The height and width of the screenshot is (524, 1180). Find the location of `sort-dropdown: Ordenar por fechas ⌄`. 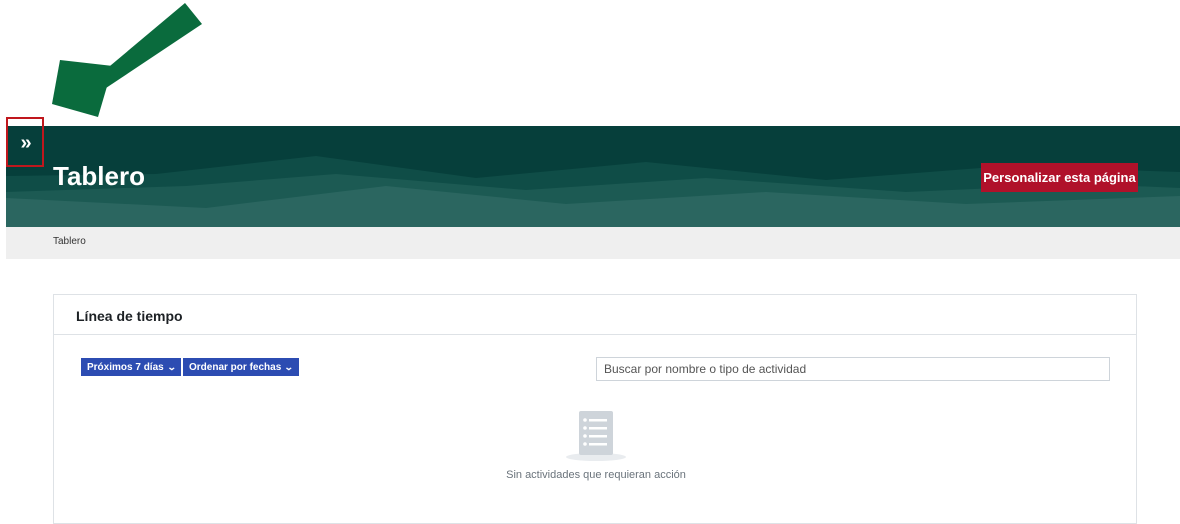

sort-dropdown: Ordenar por fechas ⌄ is located at coordinates (241, 367).